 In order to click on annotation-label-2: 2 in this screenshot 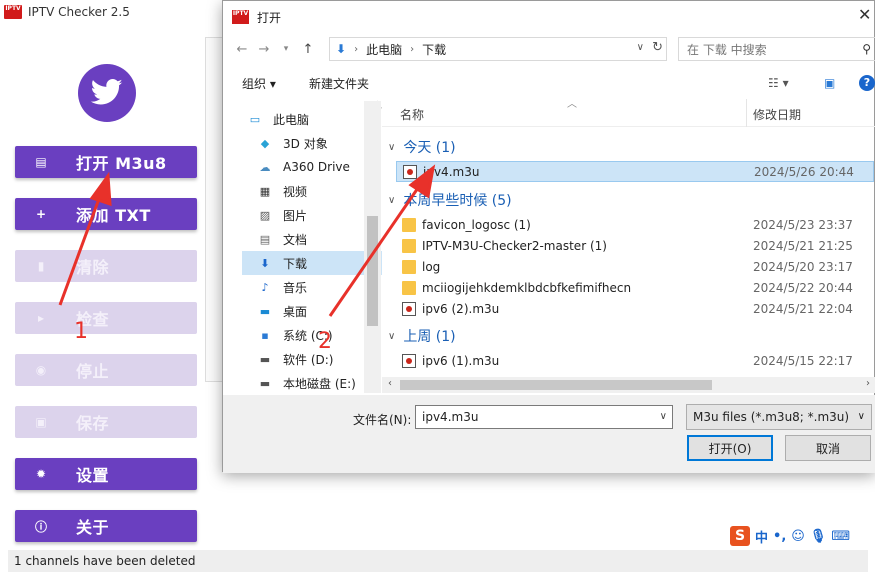, I will do `click(325, 341)`.